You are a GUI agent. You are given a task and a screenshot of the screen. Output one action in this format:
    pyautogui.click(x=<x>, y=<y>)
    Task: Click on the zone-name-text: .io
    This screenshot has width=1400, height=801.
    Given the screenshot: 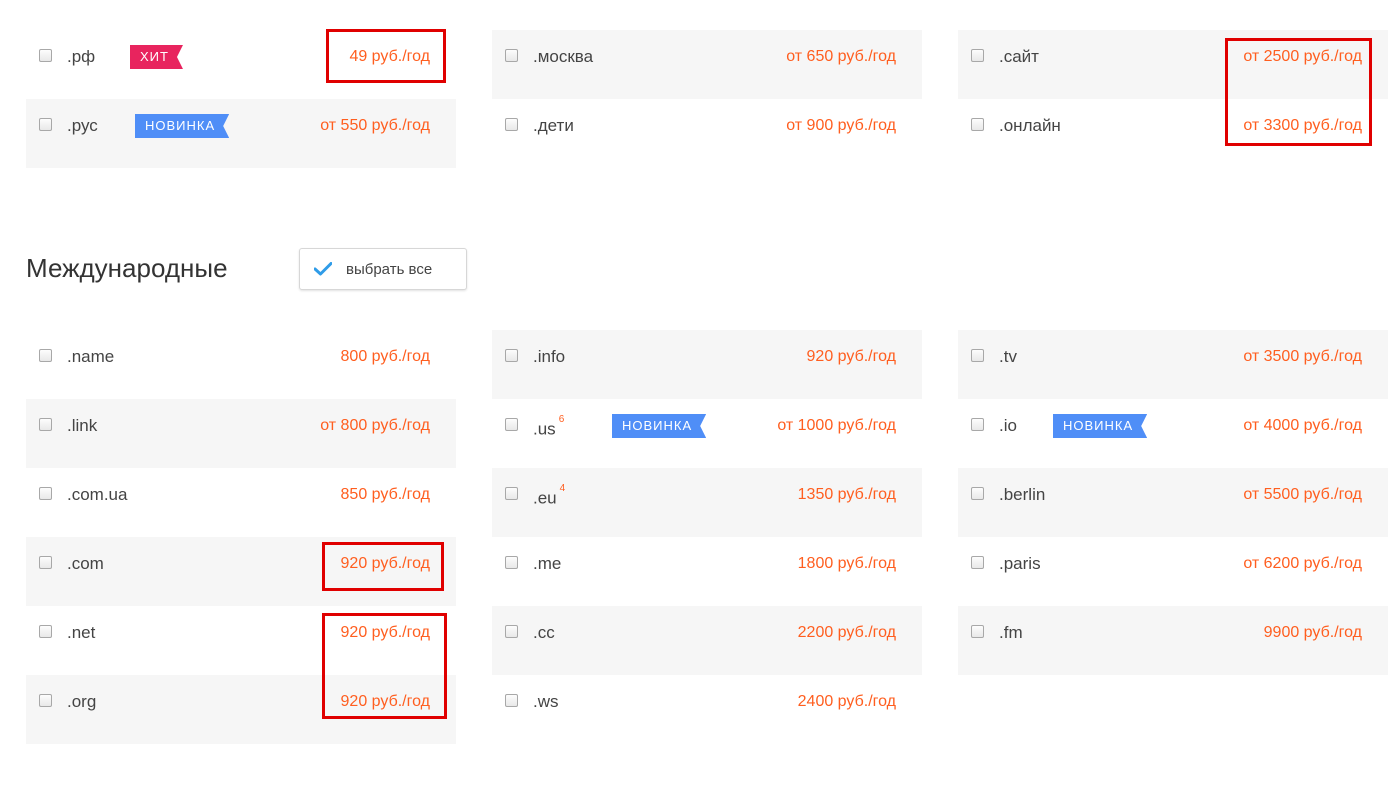 What is the action you would take?
    pyautogui.click(x=1008, y=425)
    